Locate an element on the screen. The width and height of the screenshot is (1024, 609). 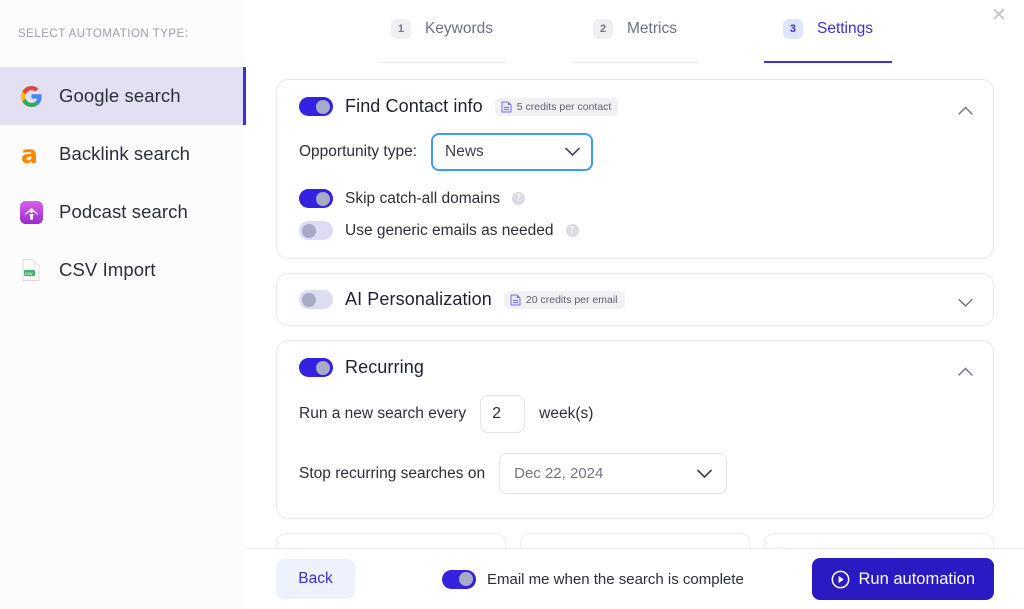
sidebar-item-label: Podcast search is located at coordinates (123, 211).